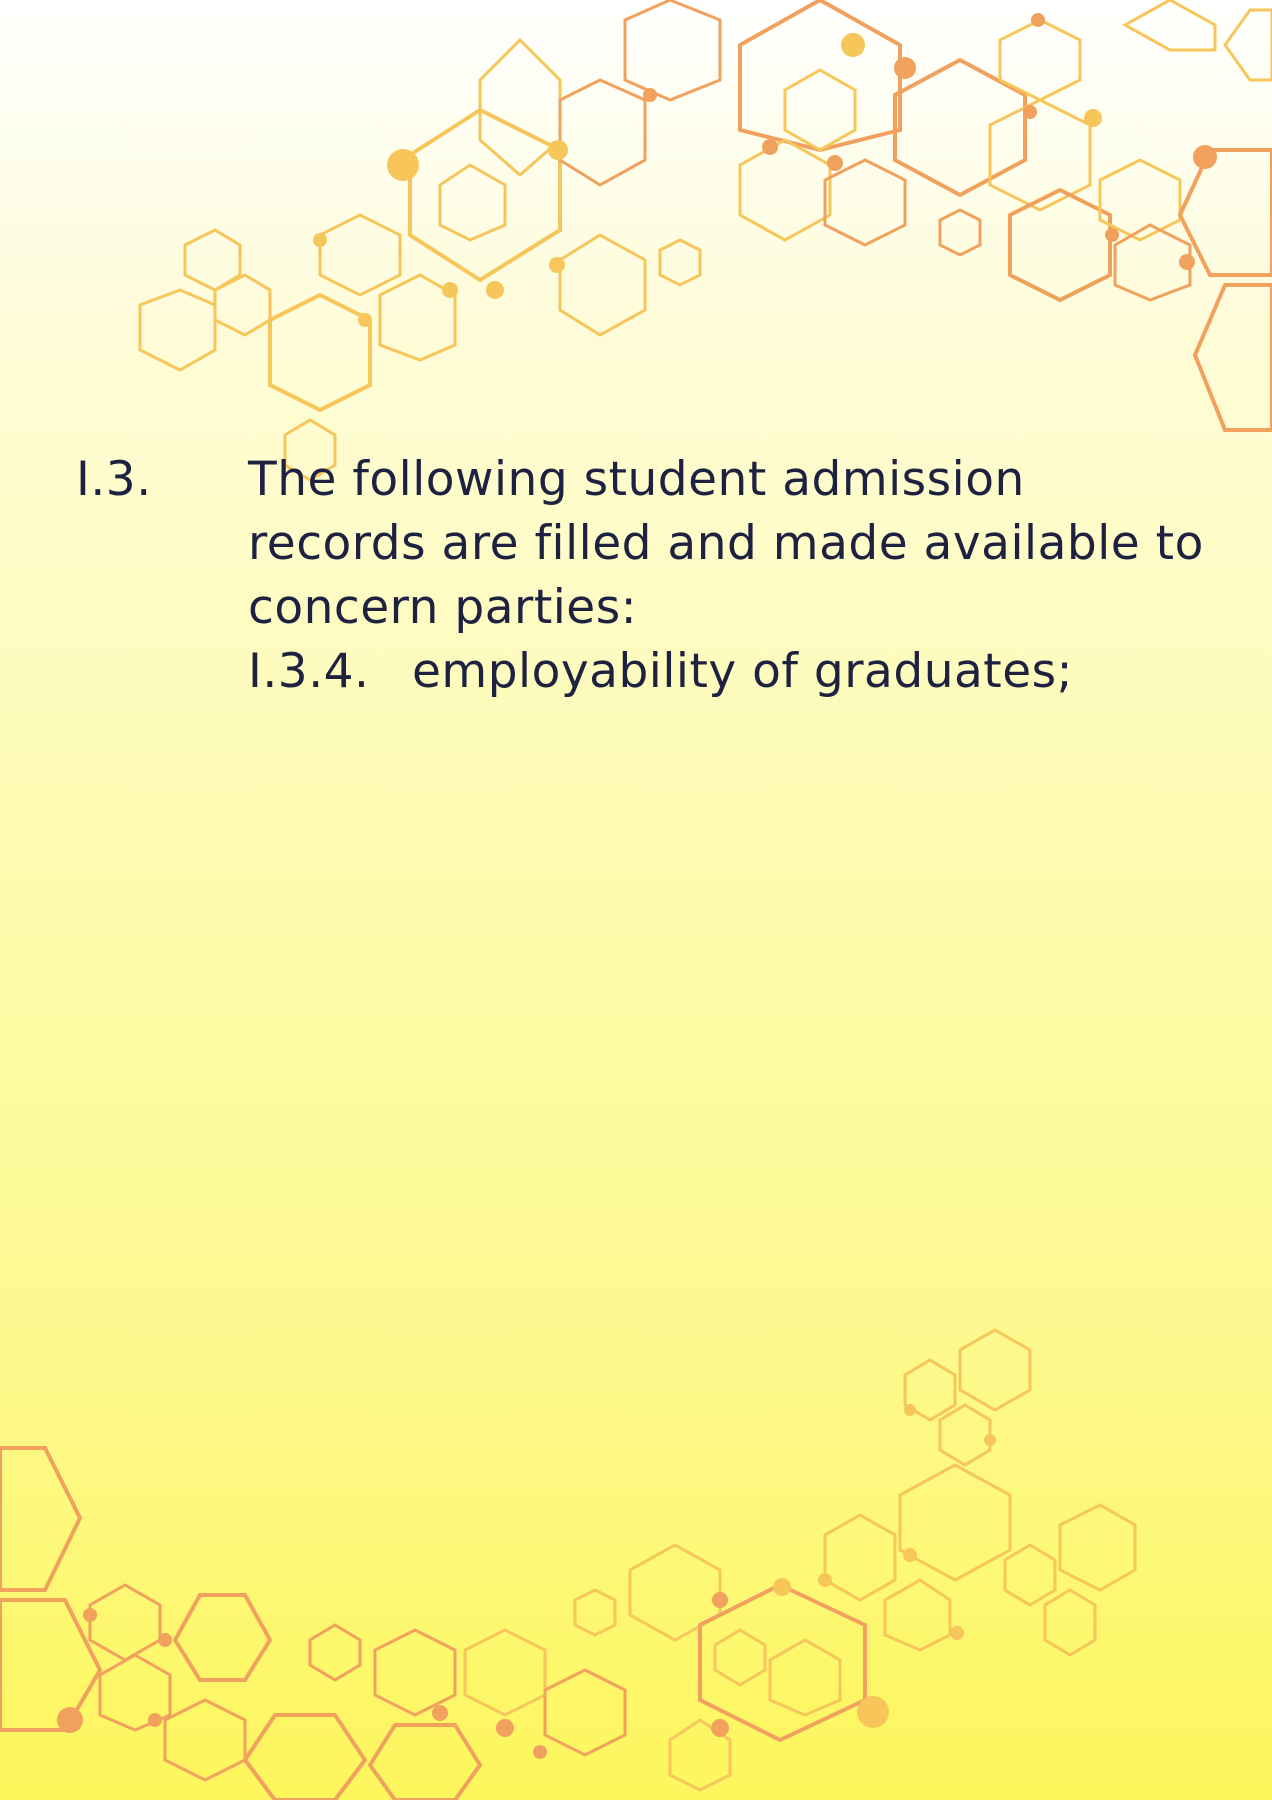  I want to click on subitem-number: I.3.4., so click(309, 671).